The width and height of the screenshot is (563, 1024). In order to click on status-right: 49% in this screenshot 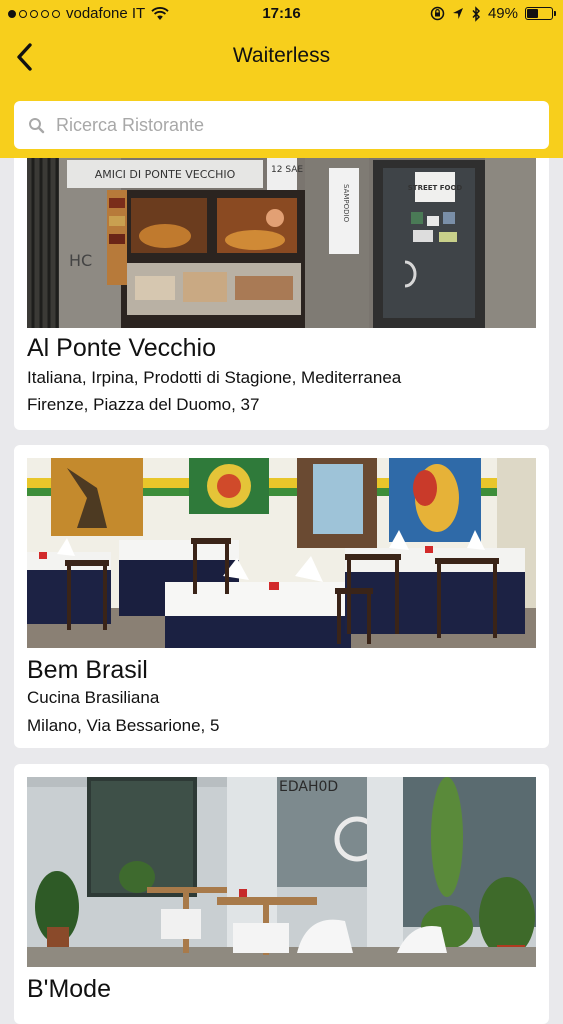, I will do `click(493, 13)`.